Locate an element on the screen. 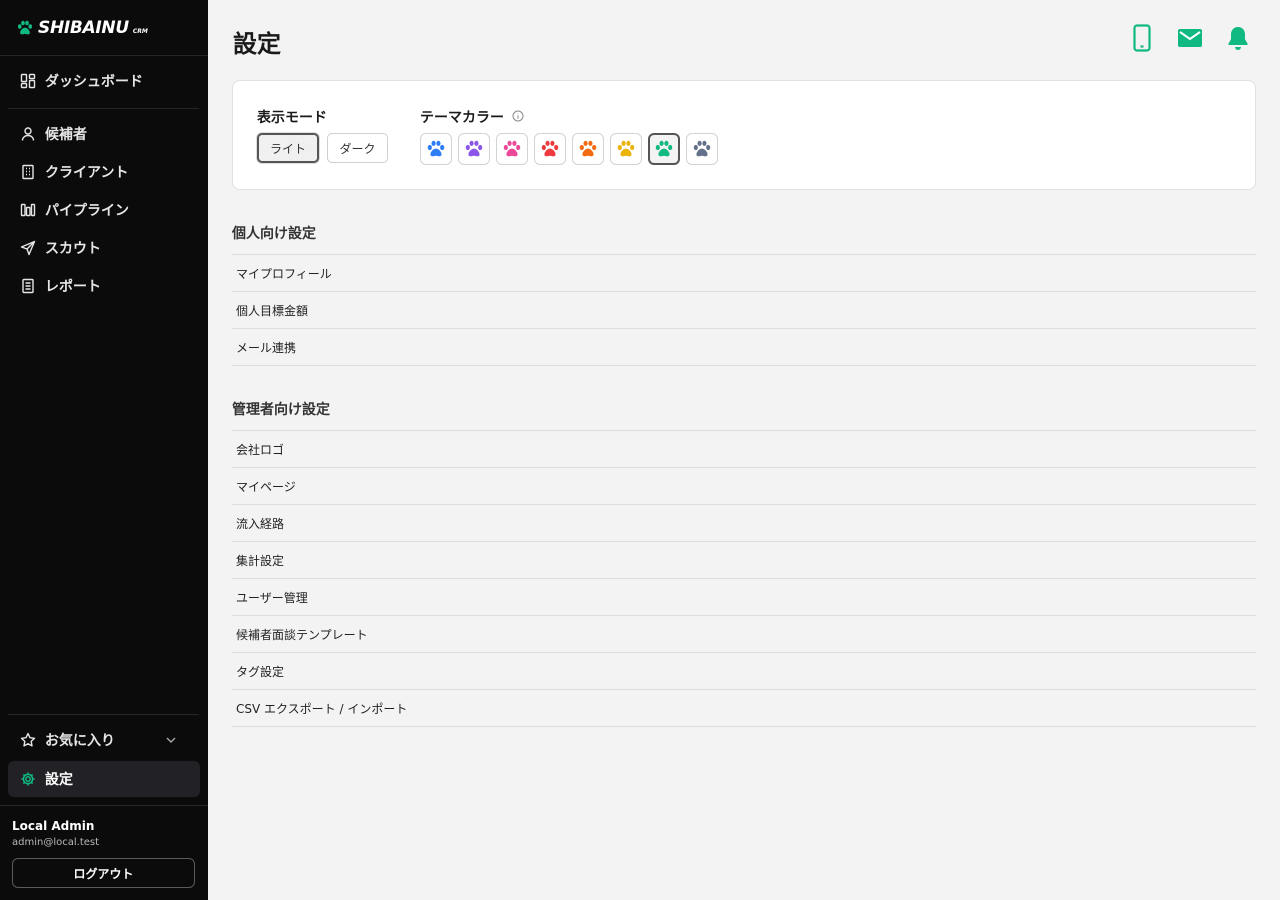 Image resolution: width=1280 pixels, height=900 pixels. pipeline-icon is located at coordinates (28, 210).